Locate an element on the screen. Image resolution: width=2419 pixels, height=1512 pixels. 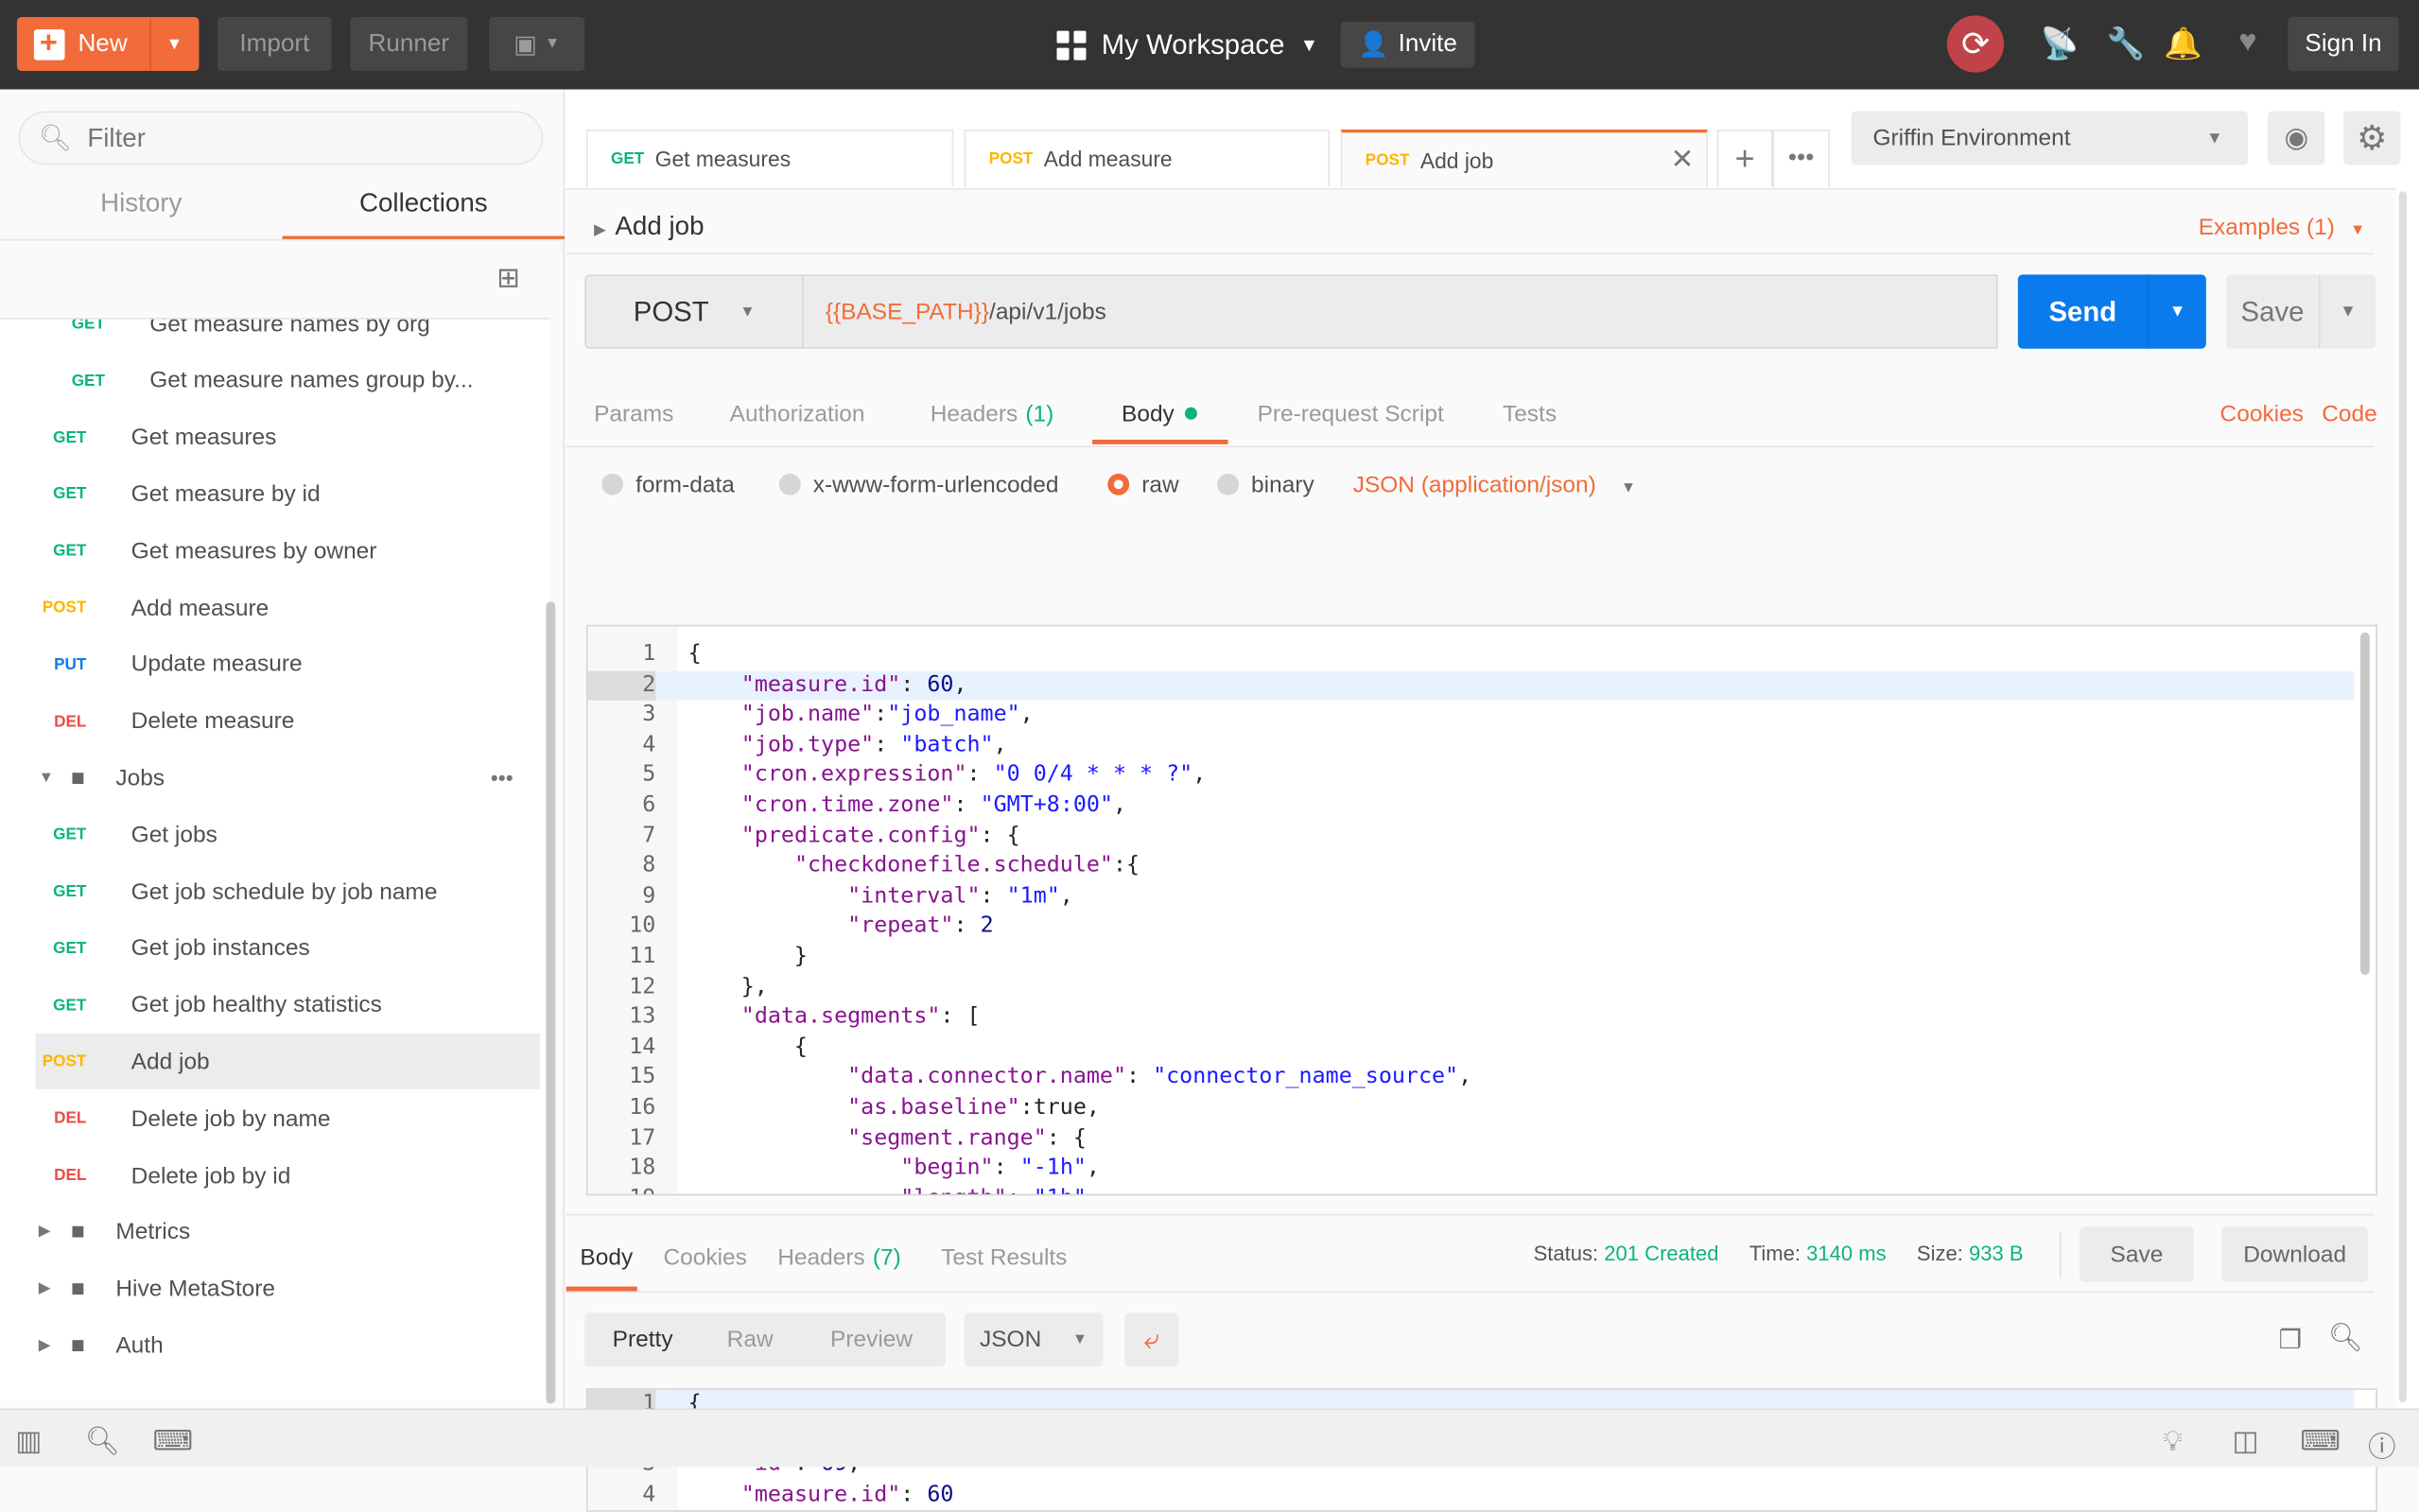
list-item: GET Get measure names by org is located at coordinates (274, 336).